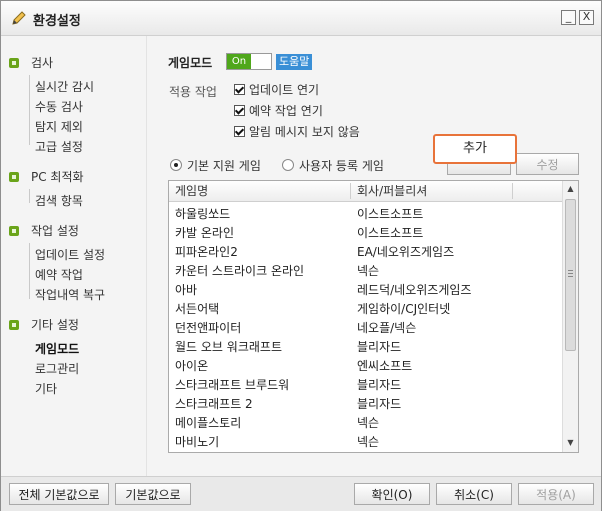 The image size is (604, 513). Describe the element at coordinates (301, 18) in the screenshot. I see `title-bar: 환경설정 _ X` at that location.